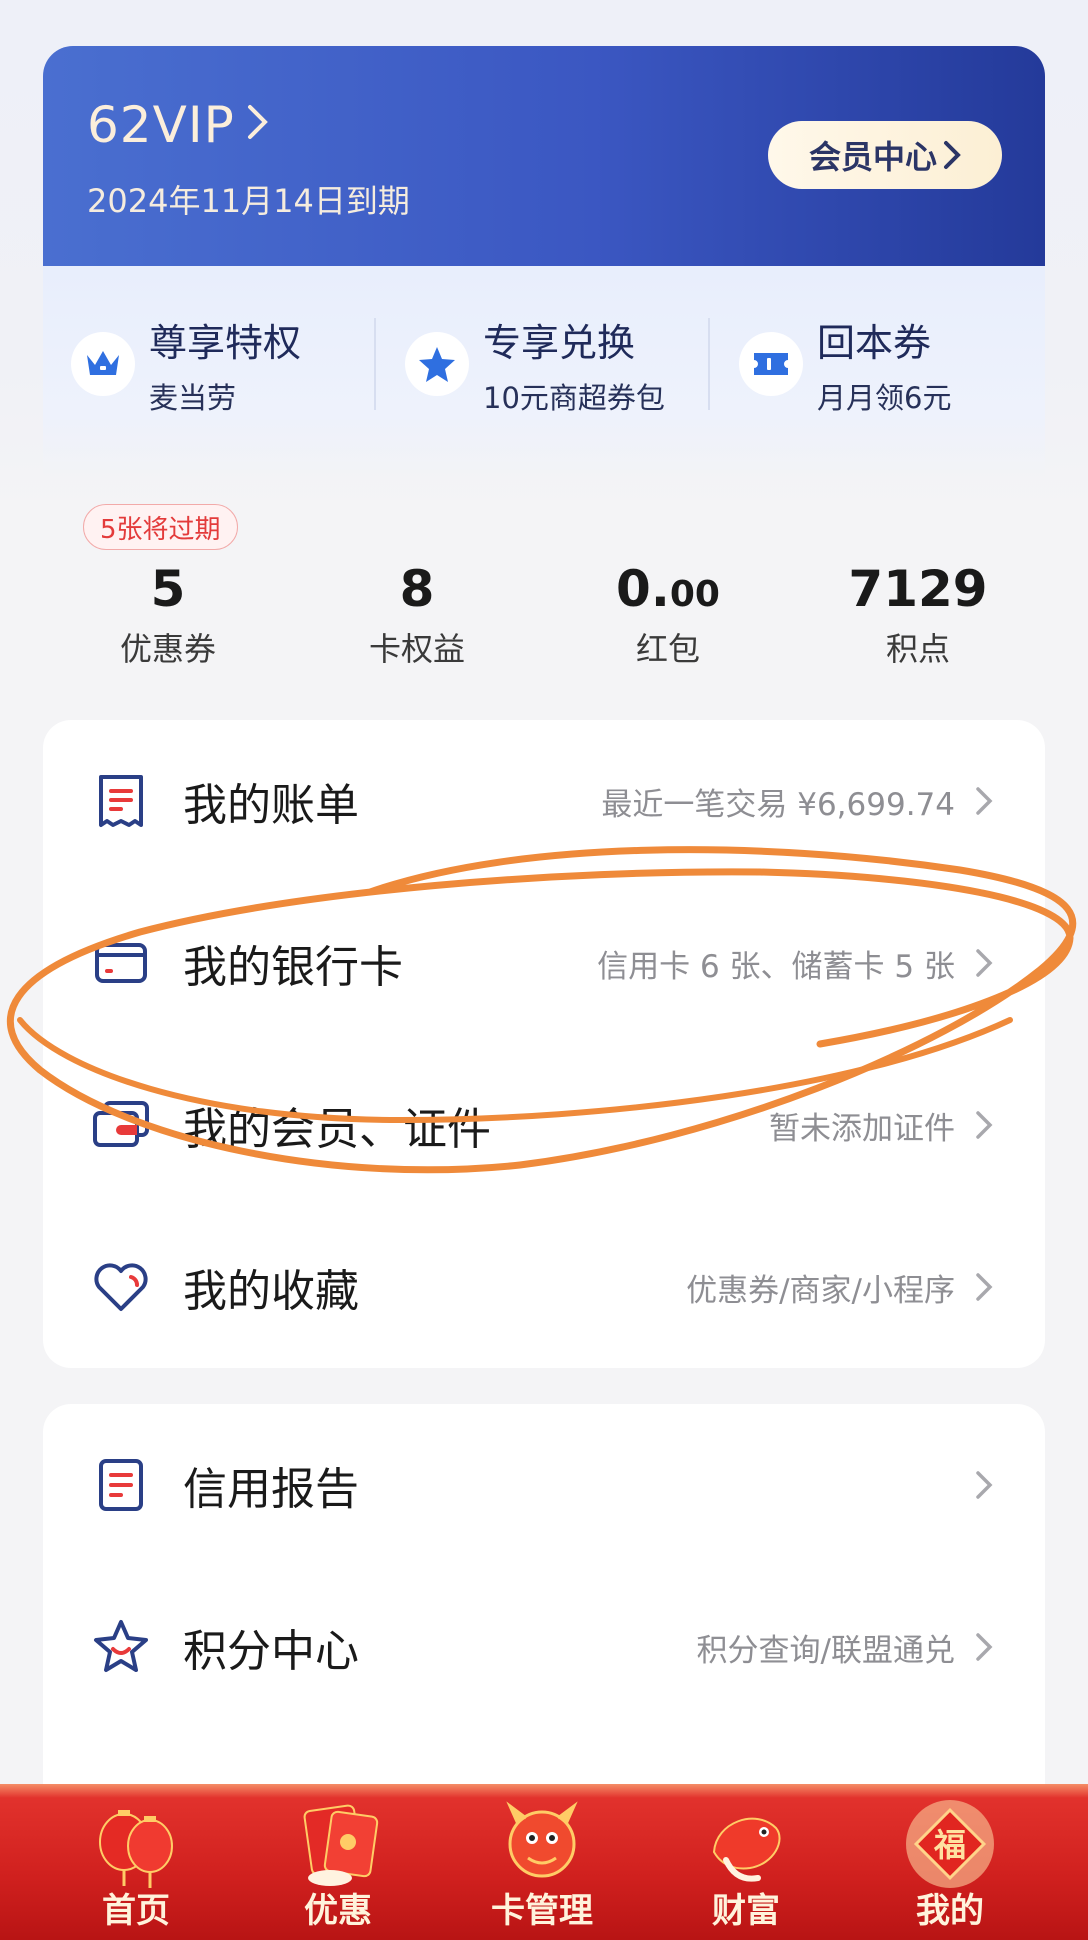  I want to click on tab-label: 优惠, so click(338, 1911).